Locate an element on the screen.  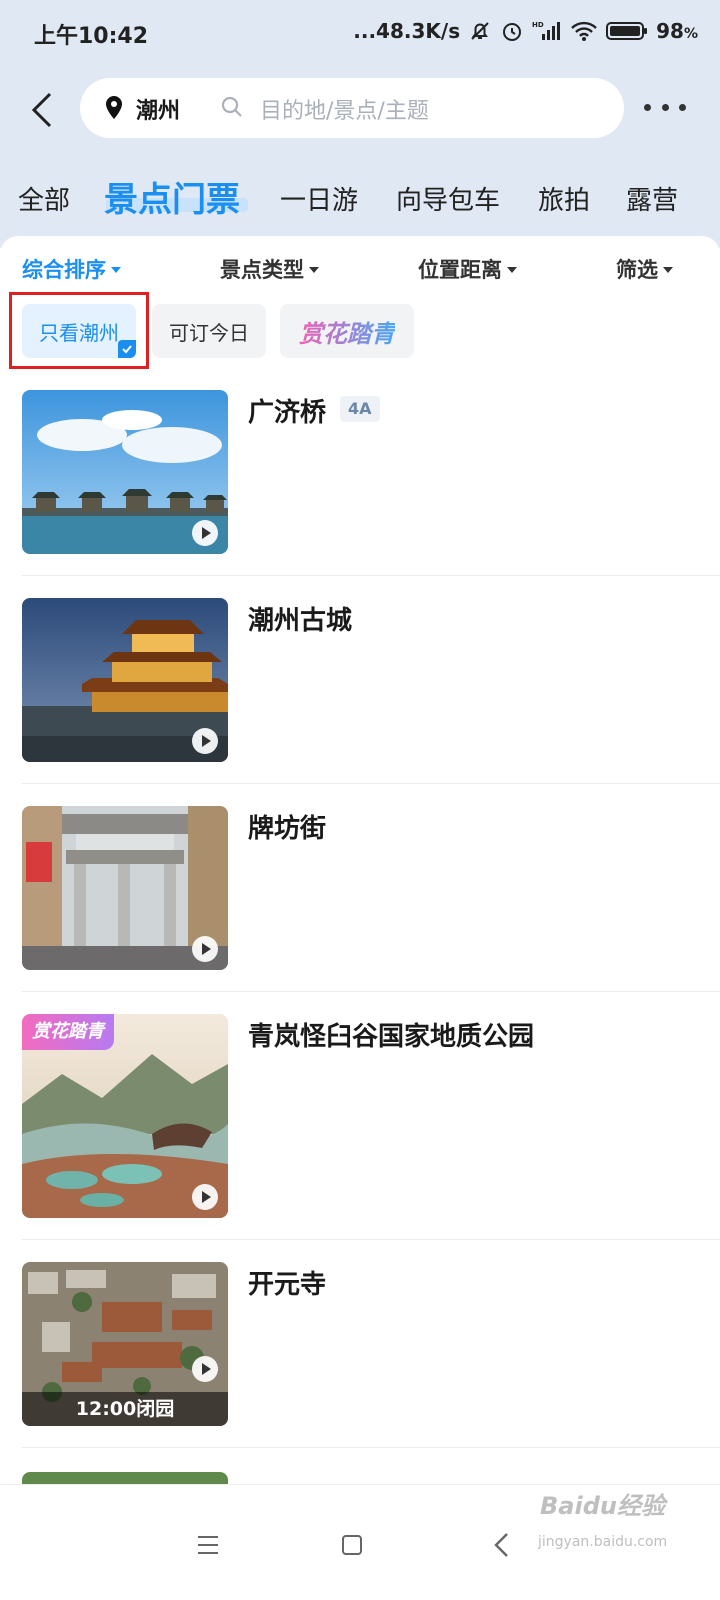
checkmark-icon is located at coordinates (127, 349).